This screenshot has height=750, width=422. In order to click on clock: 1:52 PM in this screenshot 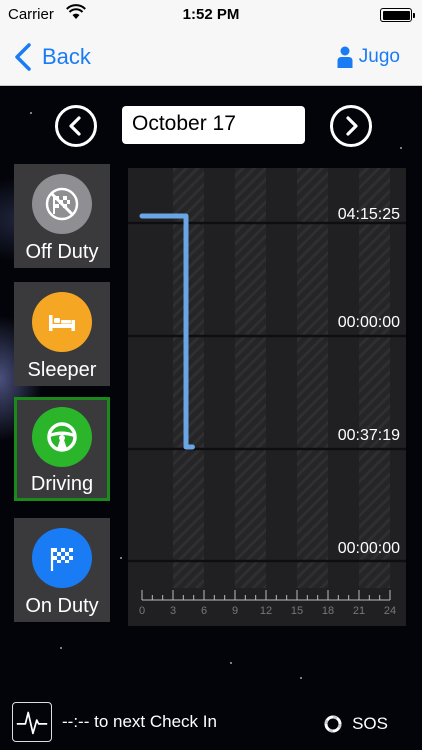, I will do `click(211, 14)`.